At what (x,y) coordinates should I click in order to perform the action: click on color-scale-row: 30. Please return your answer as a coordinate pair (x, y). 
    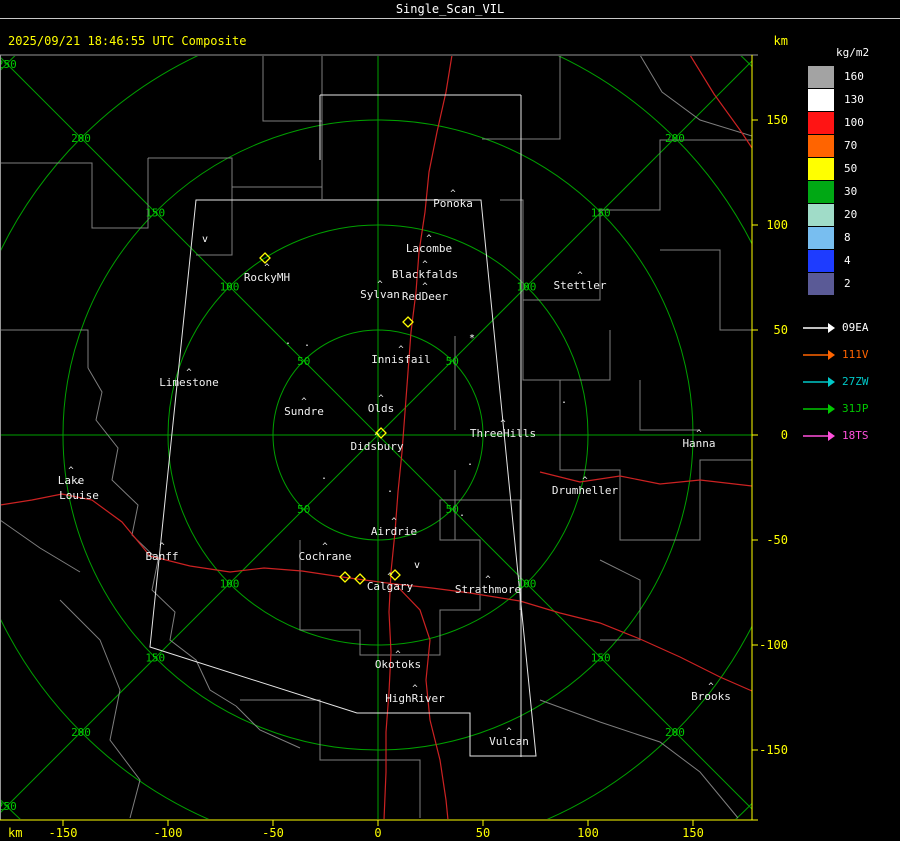
    Looking at the image, I should click on (850, 191).